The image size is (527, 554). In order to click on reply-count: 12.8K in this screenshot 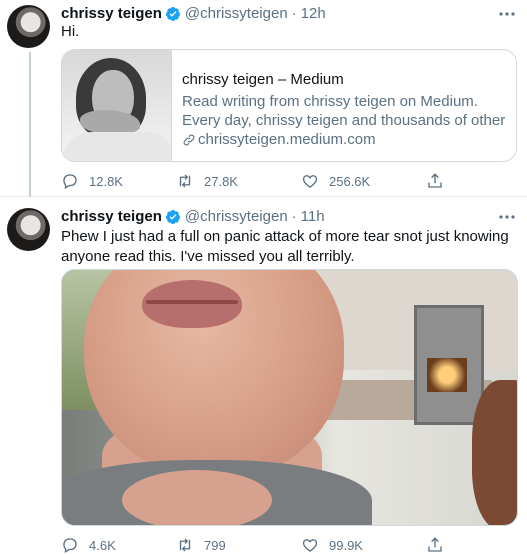, I will do `click(106, 181)`.